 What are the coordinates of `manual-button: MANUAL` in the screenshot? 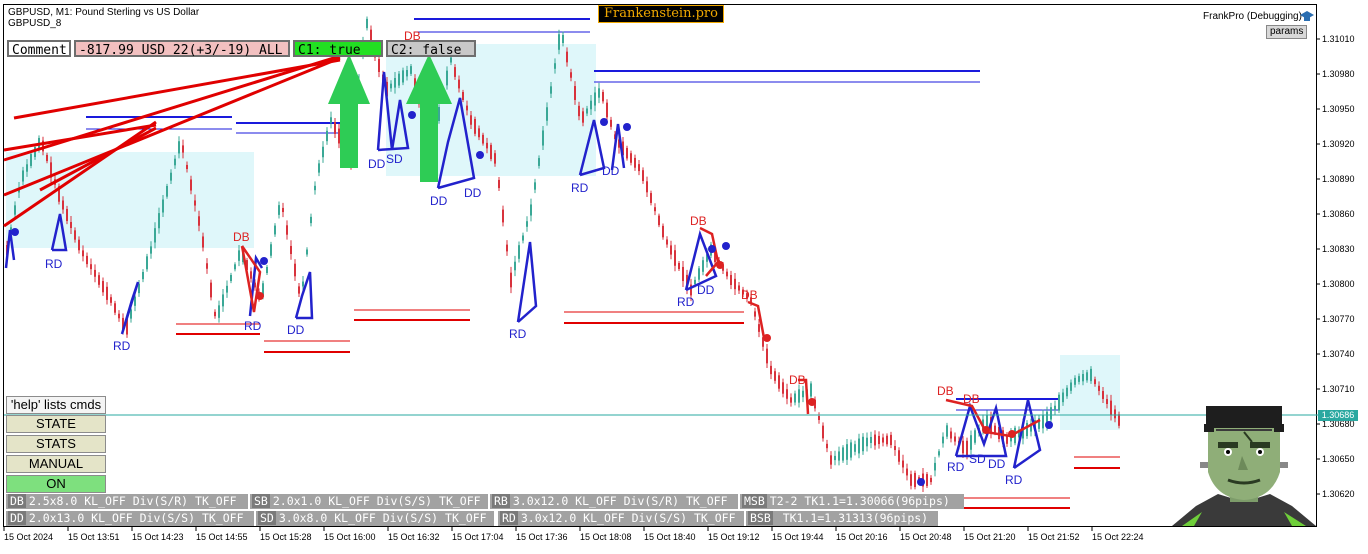 It's located at (56, 464).